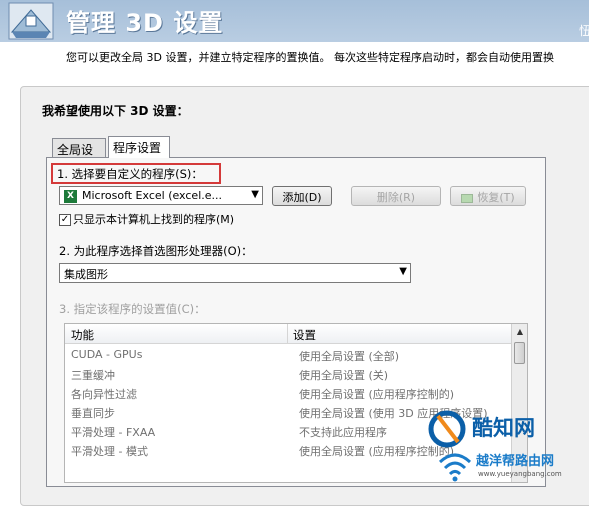 Image resolution: width=589 pixels, height=506 pixels. Describe the element at coordinates (145, 23) in the screenshot. I see `page-title: 管理 3D 设置` at that location.